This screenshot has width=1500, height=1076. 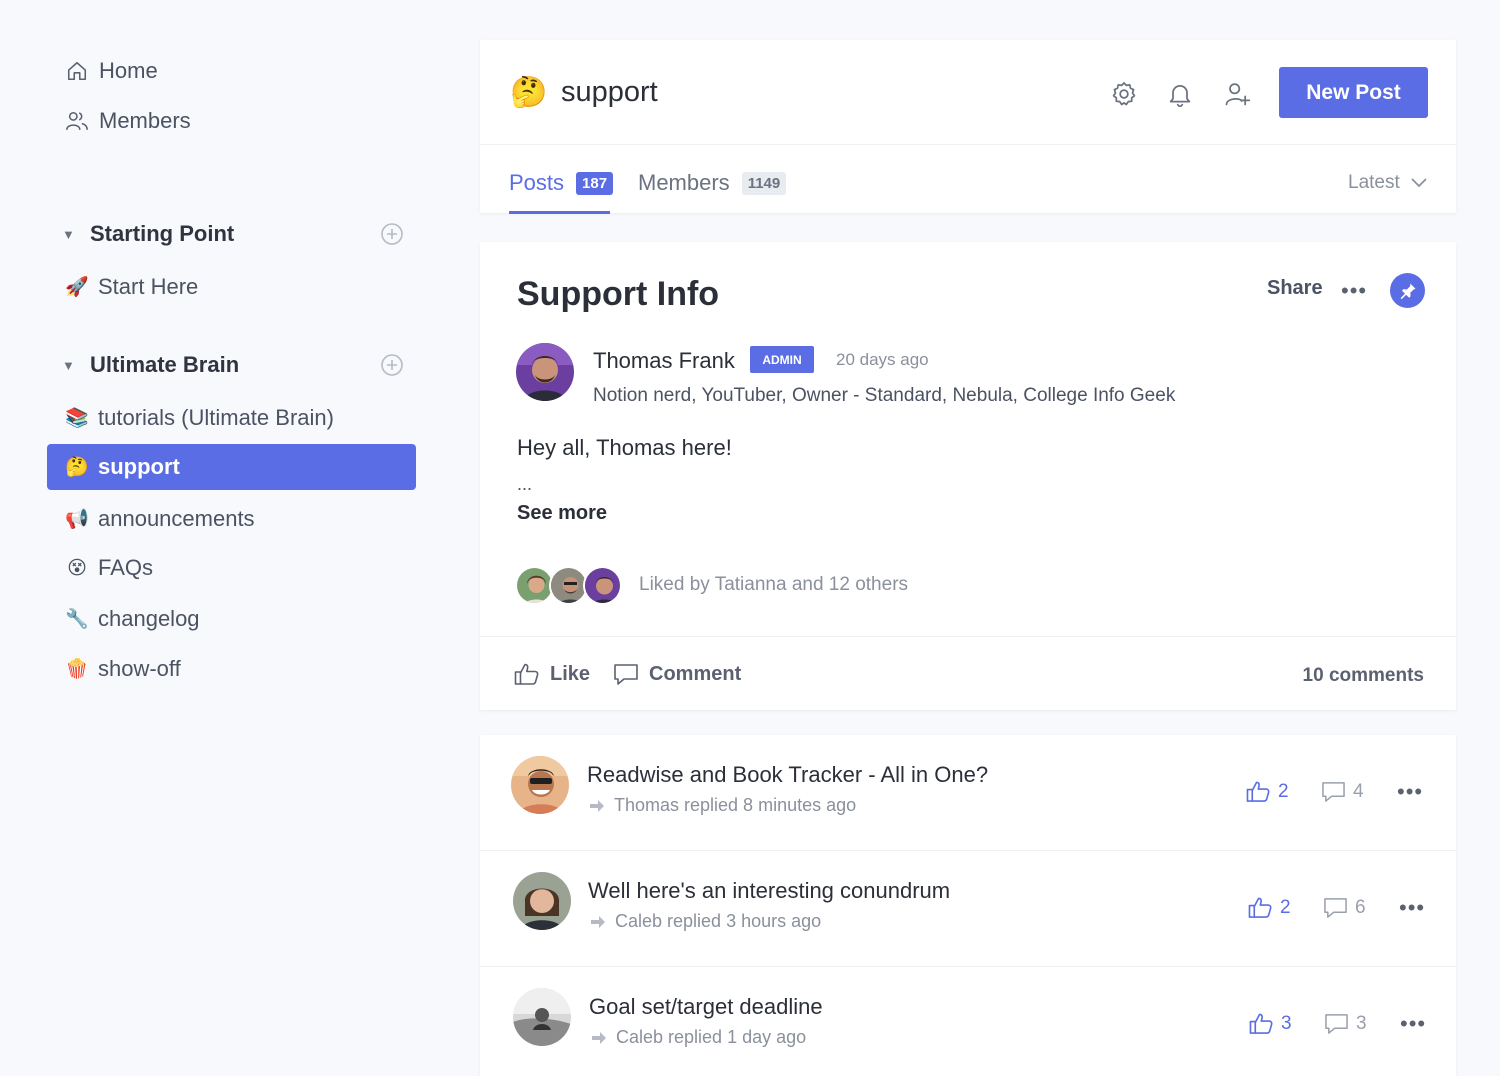 I want to click on sidebar-item-label: tutorials (Ultimate Brain), so click(x=216, y=417).